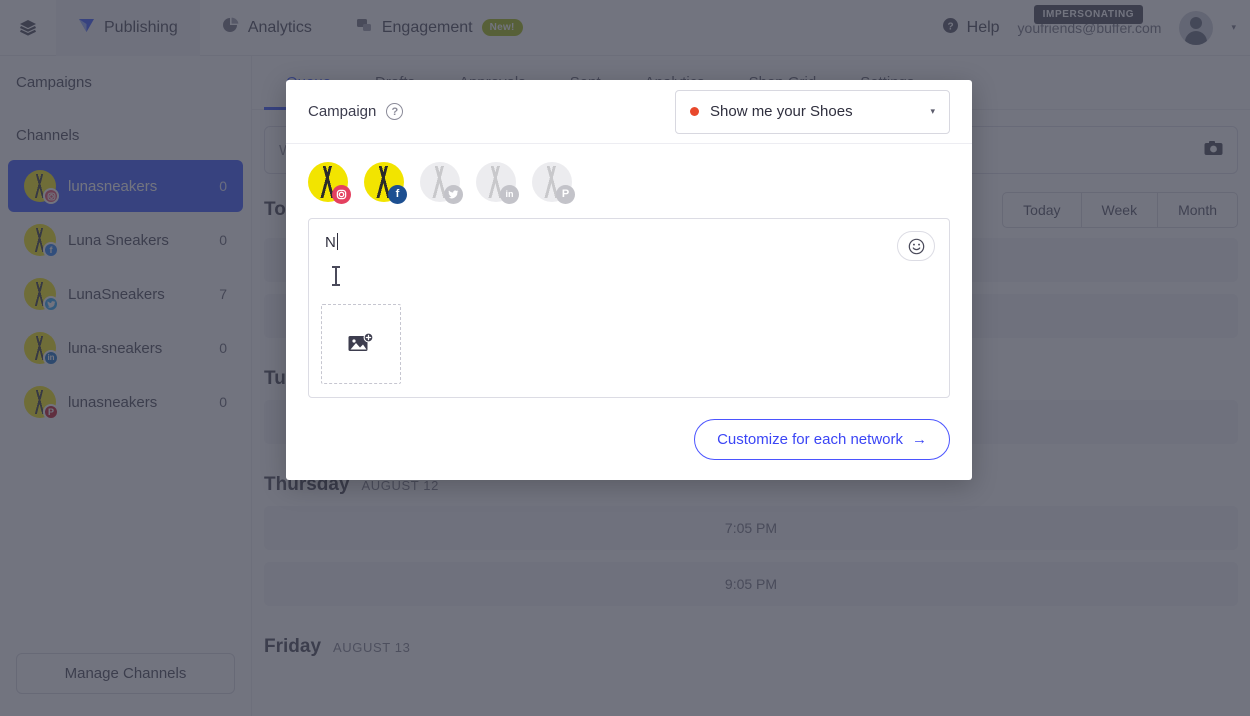  I want to click on text-cursor-icon, so click(336, 276).